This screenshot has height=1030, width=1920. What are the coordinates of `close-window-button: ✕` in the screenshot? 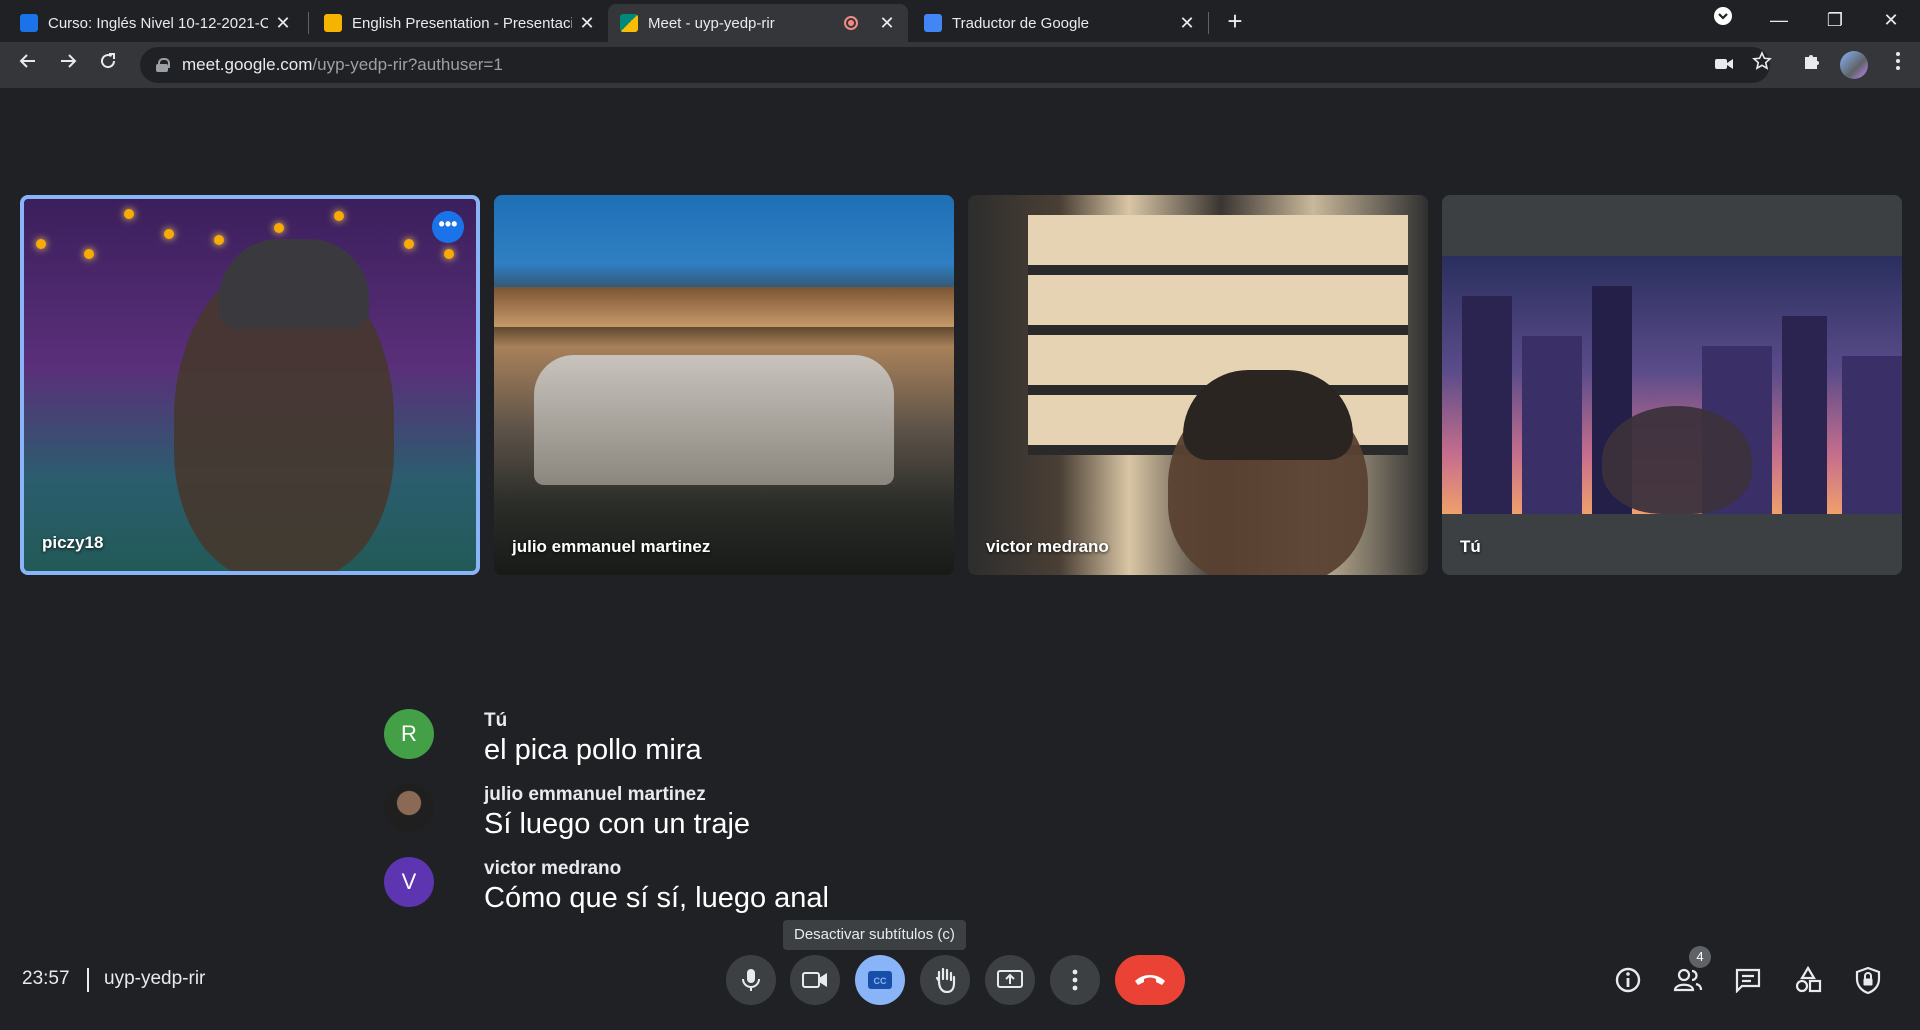 It's located at (1891, 21).